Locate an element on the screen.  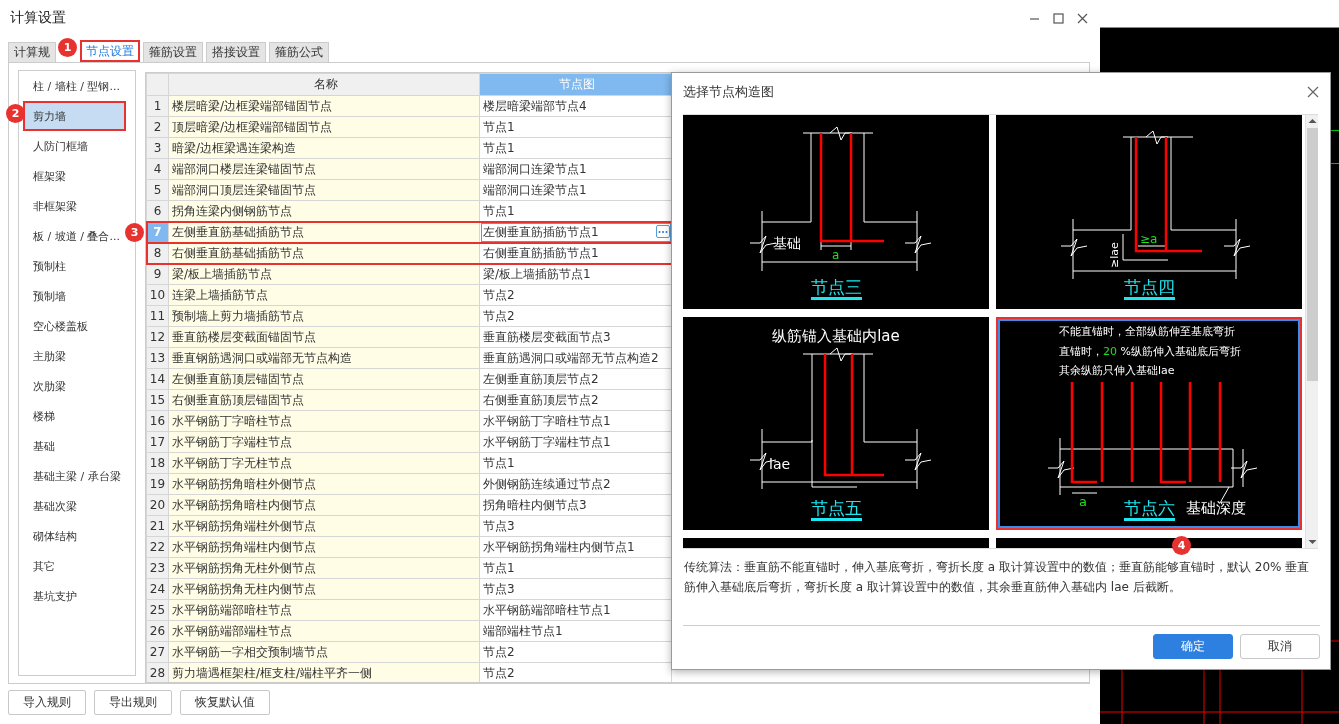
tab: 搭接设置 is located at coordinates (236, 52).